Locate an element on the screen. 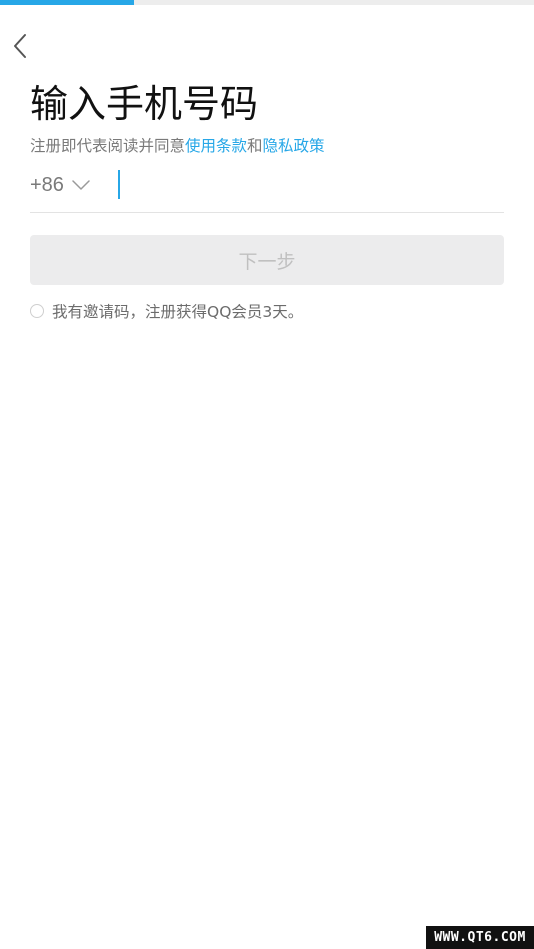  country-code-value: +86 is located at coordinates (47, 184).